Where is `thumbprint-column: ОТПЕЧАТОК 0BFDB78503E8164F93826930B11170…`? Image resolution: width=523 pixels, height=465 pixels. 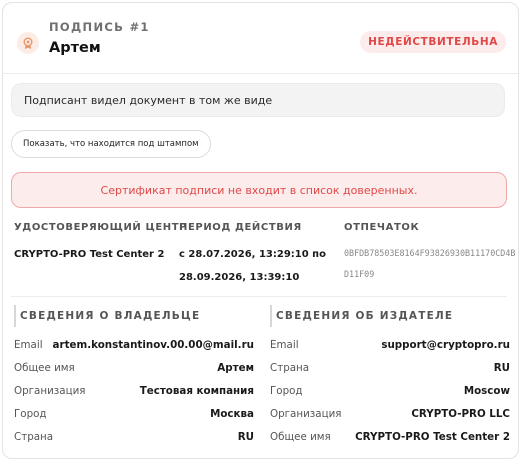
thumbprint-column: ОТПЕЧАТОК 0BFDB78503E8164F93826930B11170… is located at coordinates (431, 253).